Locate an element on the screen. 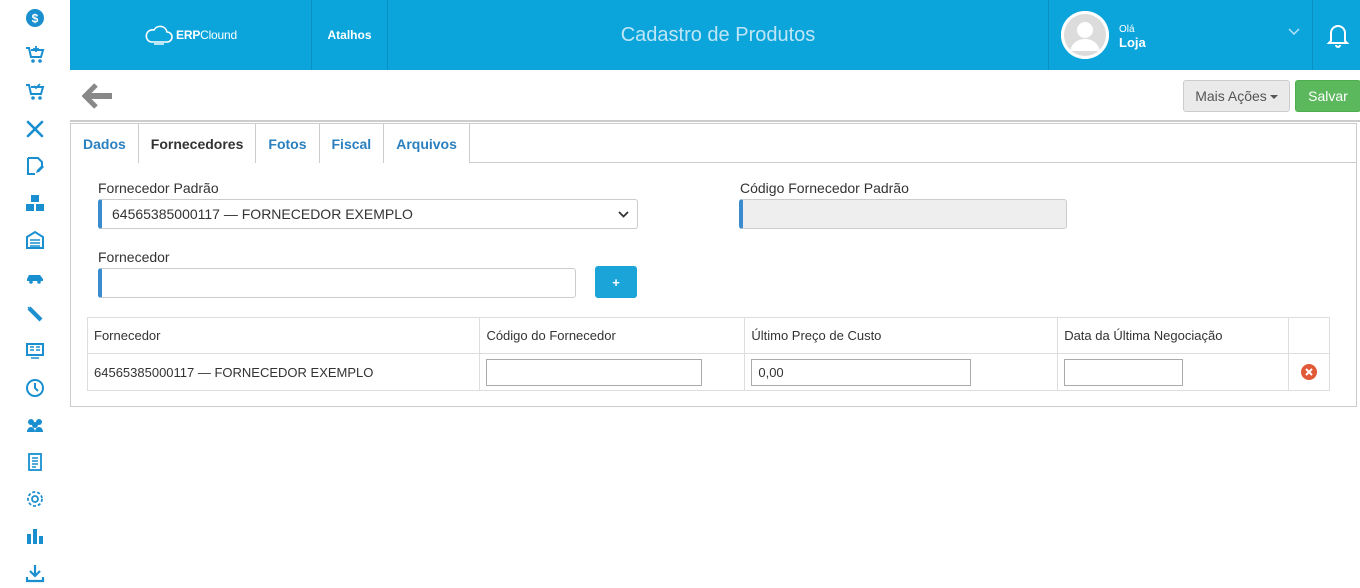 The width and height of the screenshot is (1360, 588). bar-chart-icon is located at coordinates (35, 536).